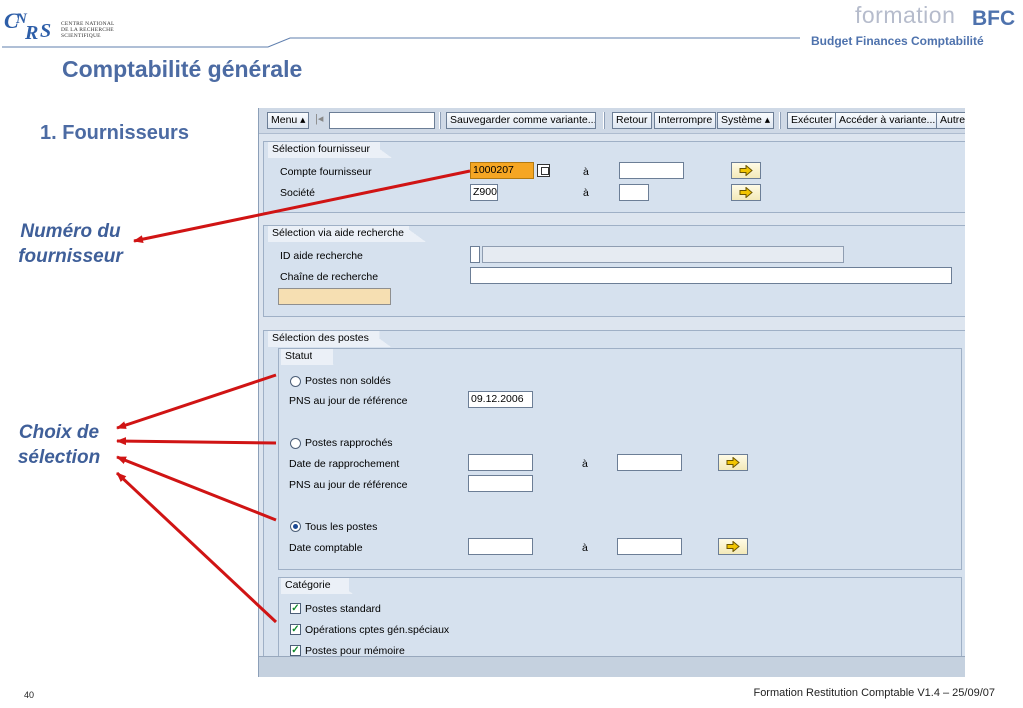  Describe the element at coordinates (586, 172) in the screenshot. I see `account-to-label: à` at that location.